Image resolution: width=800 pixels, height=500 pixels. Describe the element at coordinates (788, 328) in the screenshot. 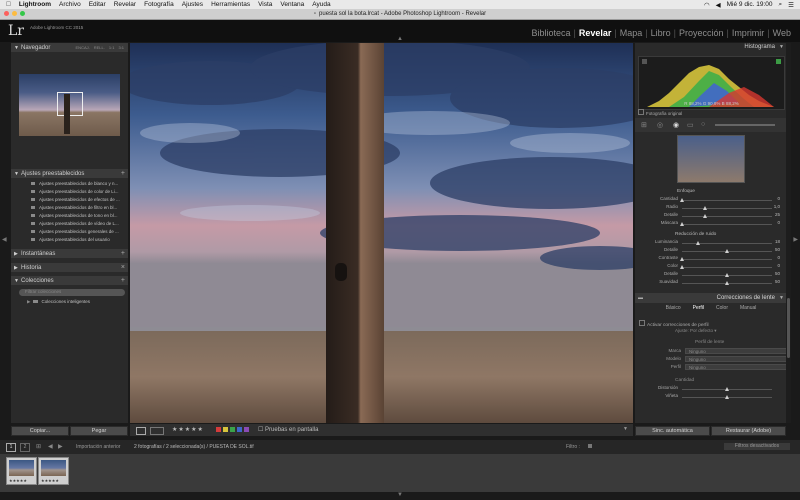

I see `scrollbar-thumb` at that location.